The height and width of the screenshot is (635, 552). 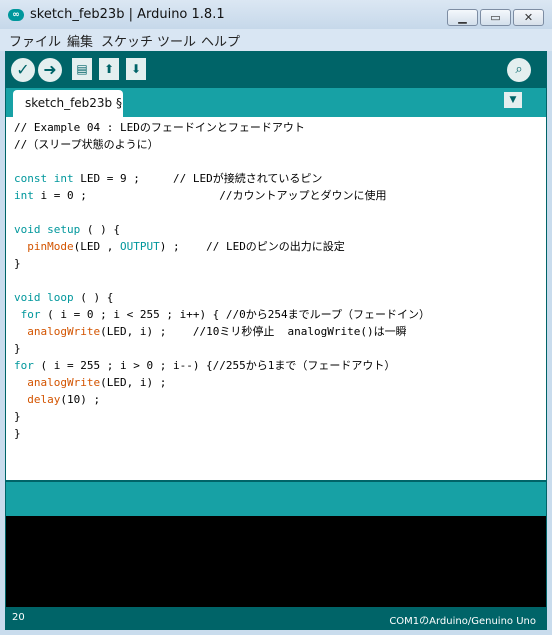 What do you see at coordinates (276, 40) in the screenshot?
I see `menu-bar: ファイル 編集 スケッチ ツール ヘルプ` at bounding box center [276, 40].